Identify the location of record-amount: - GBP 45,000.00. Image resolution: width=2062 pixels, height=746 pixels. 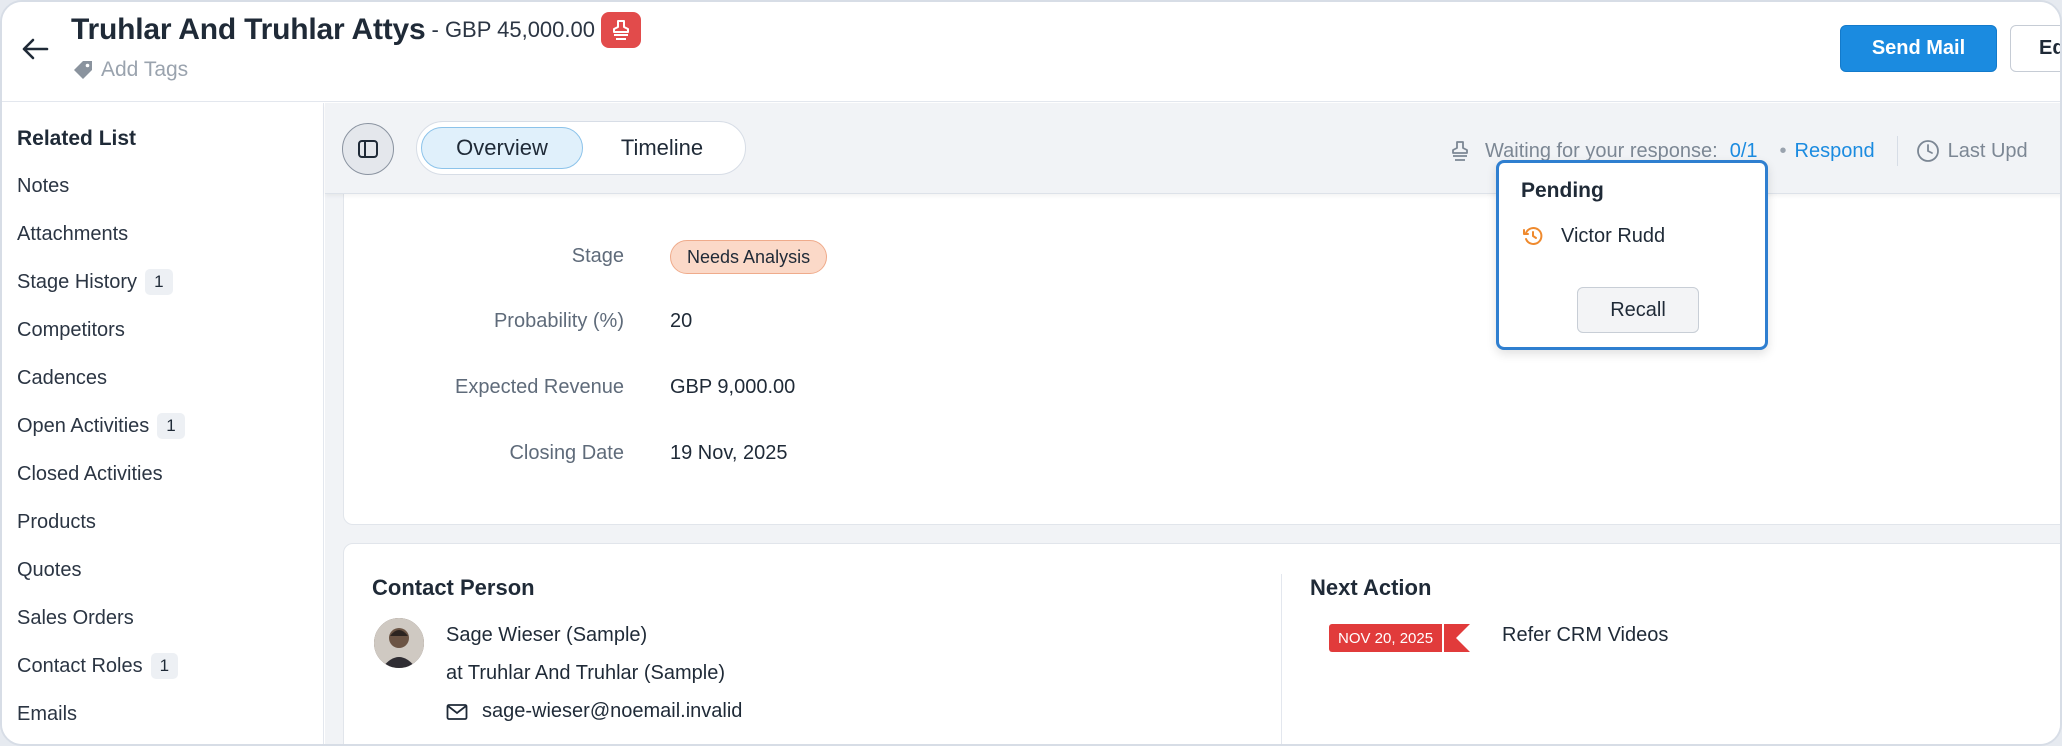
(513, 29).